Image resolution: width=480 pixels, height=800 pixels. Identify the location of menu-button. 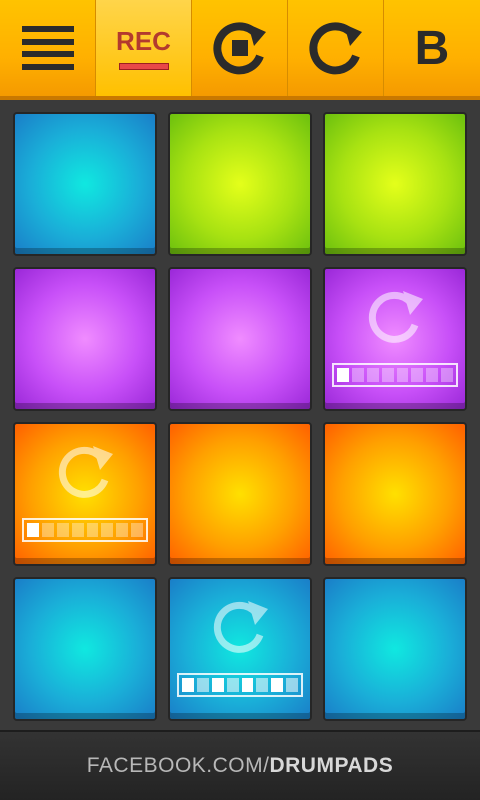
(48, 48).